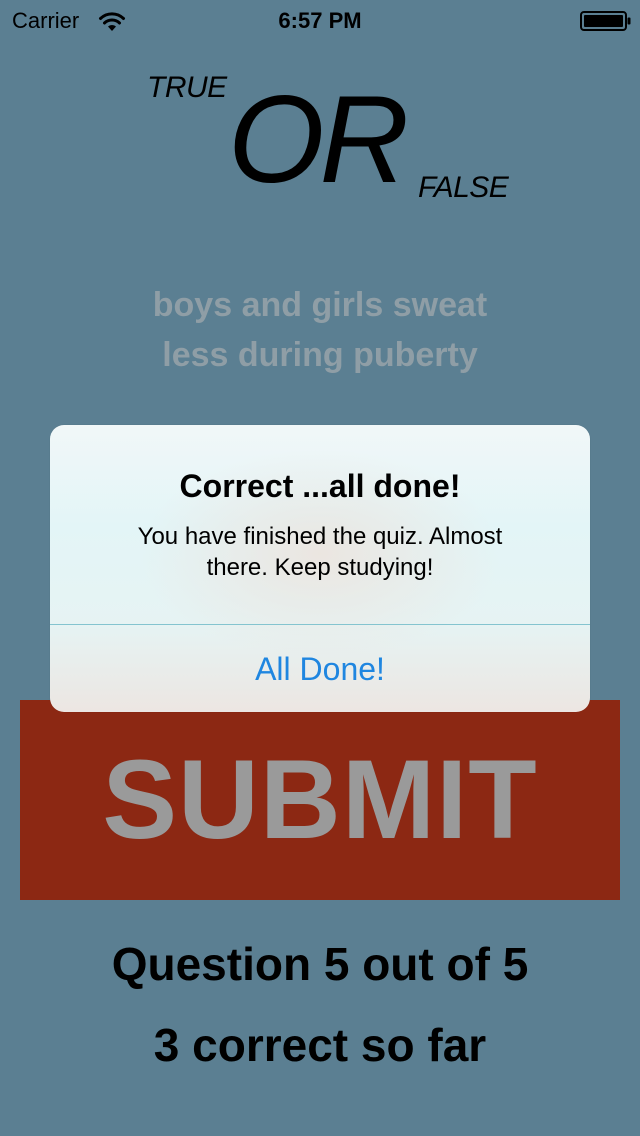  Describe the element at coordinates (187, 87) in the screenshot. I see `logo-true-text: TRUE` at that location.